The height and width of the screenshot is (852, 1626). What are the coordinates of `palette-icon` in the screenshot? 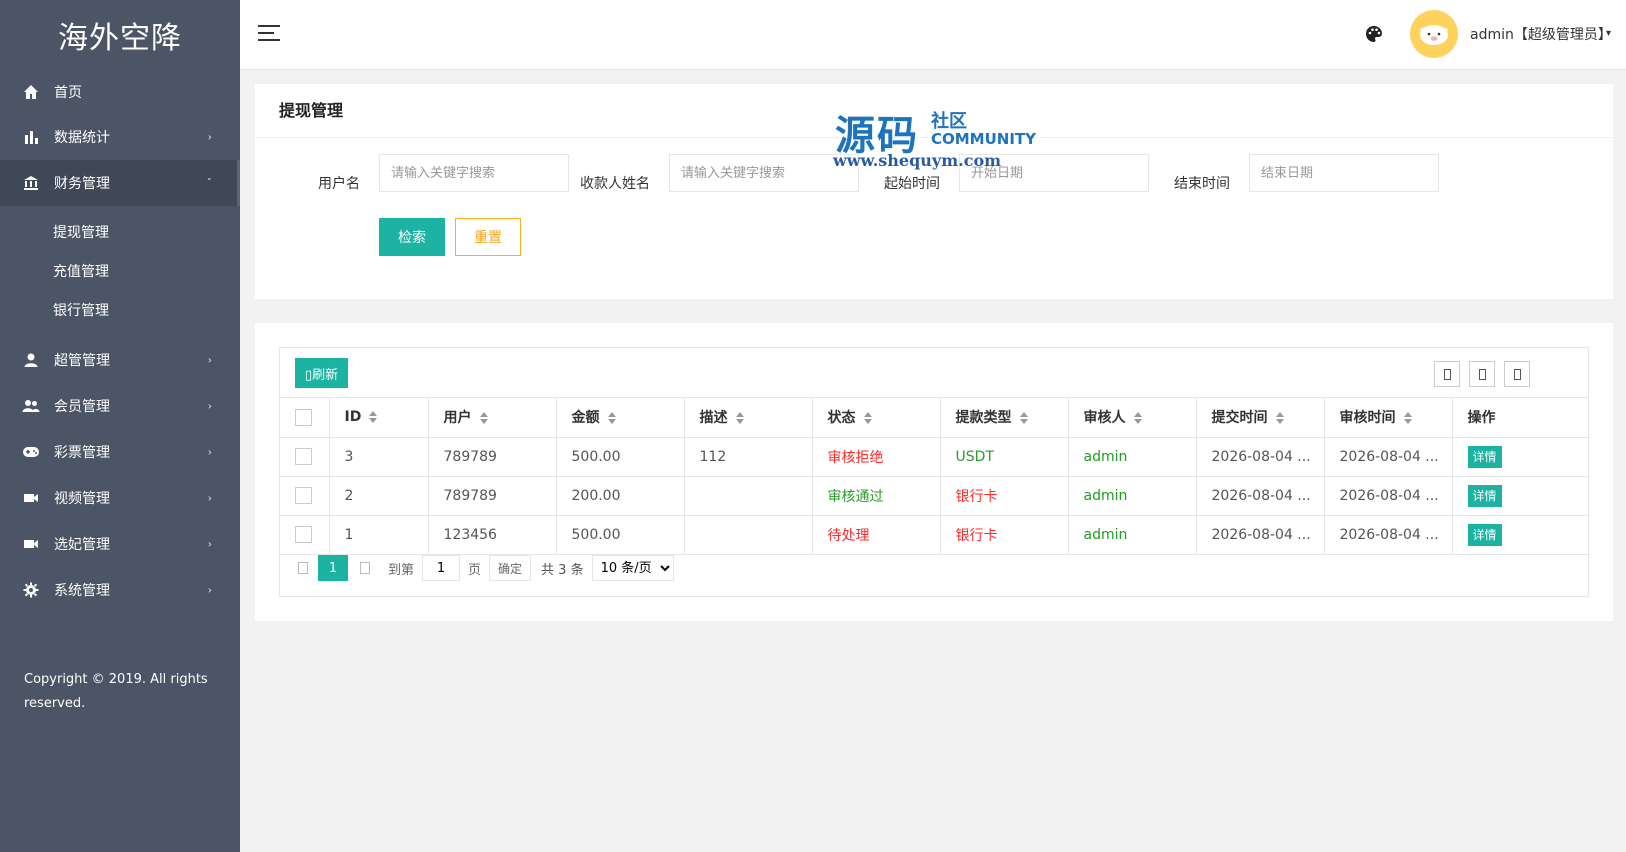 It's located at (1374, 34).